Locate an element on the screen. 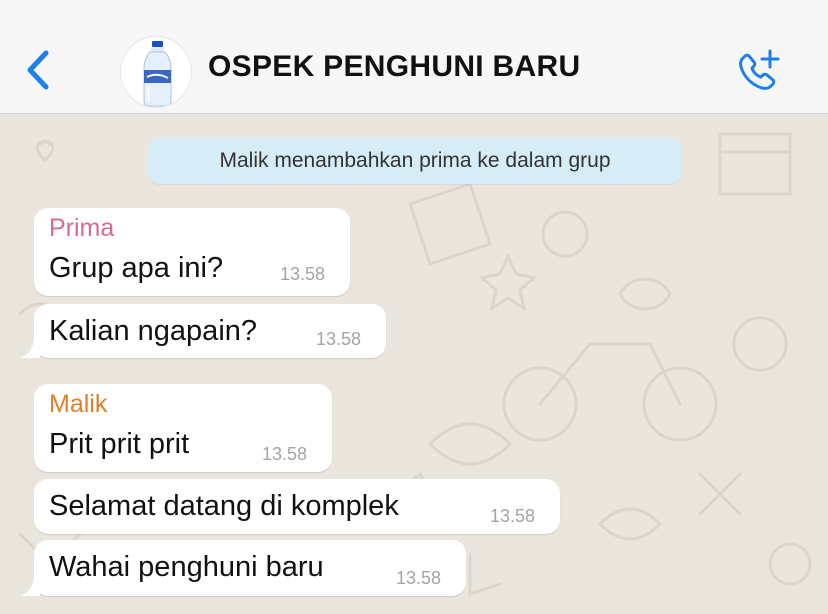  back-button is located at coordinates (38, 70).